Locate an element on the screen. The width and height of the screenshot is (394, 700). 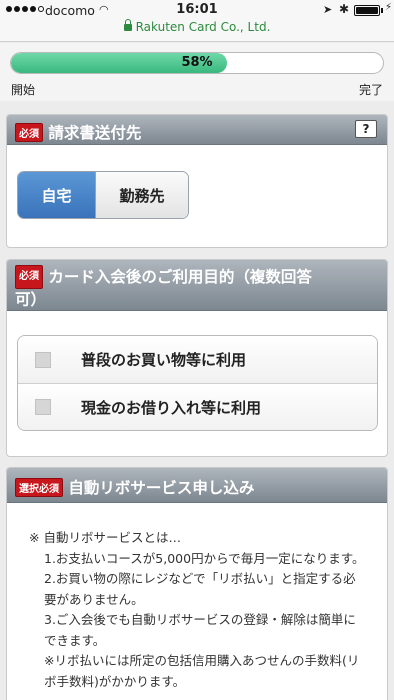
info-line: ※リボ払いには所定の包括信用購入あつせんの手数料(リ is located at coordinates (202, 660).